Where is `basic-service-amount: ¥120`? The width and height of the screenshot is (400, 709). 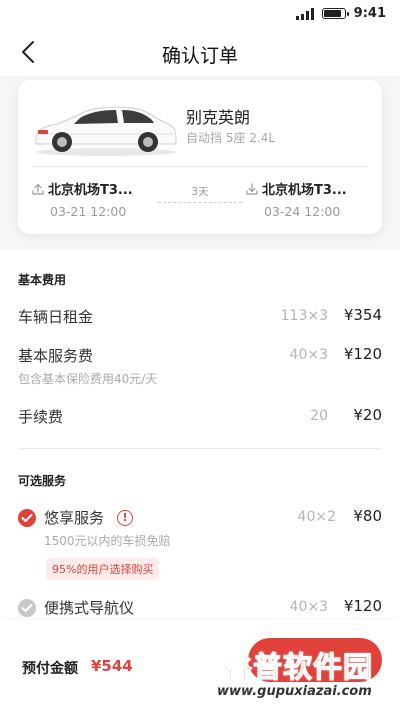
basic-service-amount: ¥120 is located at coordinates (362, 354).